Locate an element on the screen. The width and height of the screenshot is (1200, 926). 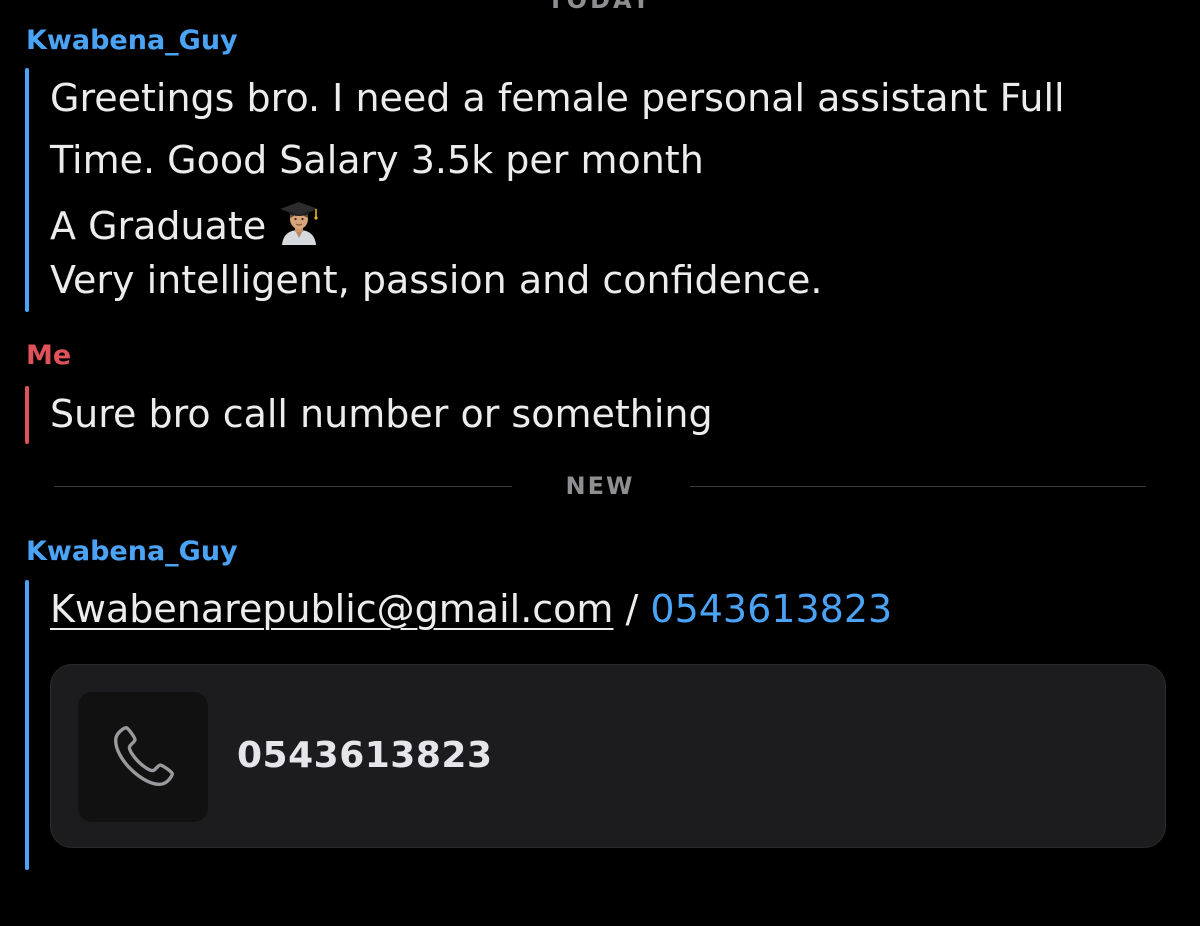
message-text-line-with-emoji: A Graduate is located at coordinates (185, 228).